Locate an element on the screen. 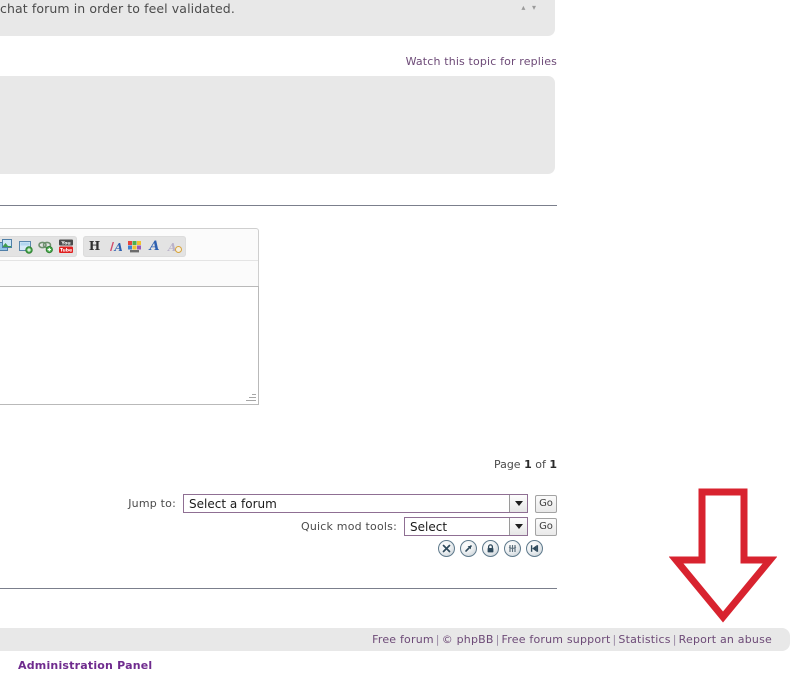  delete-topic-icon is located at coordinates (446, 548).